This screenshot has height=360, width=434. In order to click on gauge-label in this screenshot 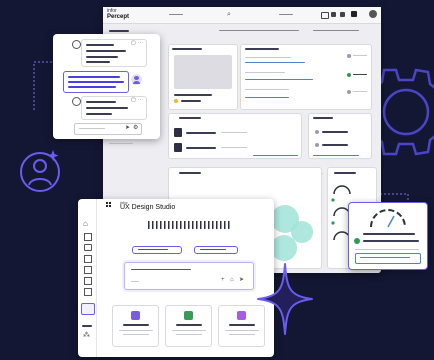, I will do `click(389, 234)`.